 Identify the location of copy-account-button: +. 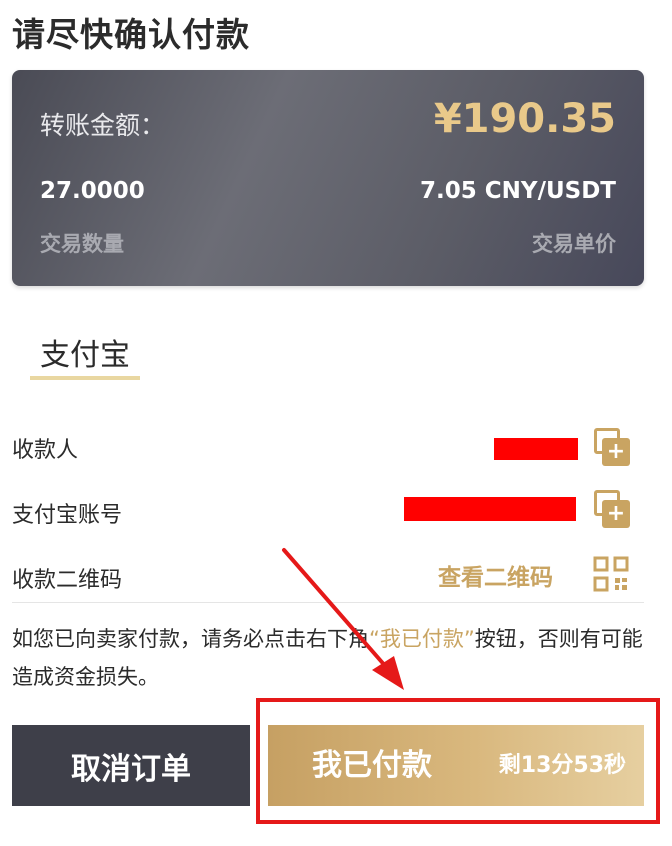
(612, 509).